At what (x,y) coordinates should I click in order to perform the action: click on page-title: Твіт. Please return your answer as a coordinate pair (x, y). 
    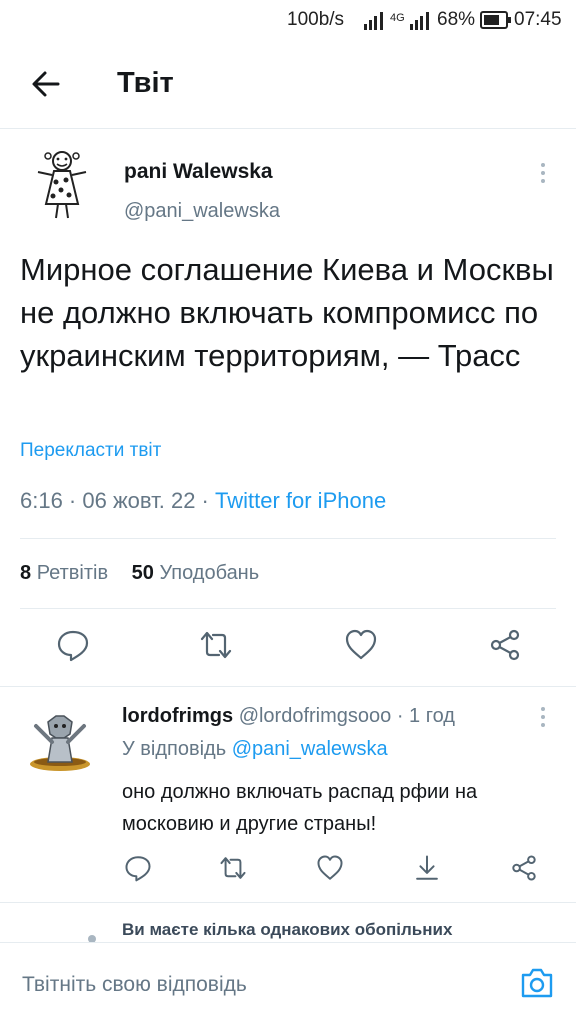
    Looking at the image, I should click on (145, 83).